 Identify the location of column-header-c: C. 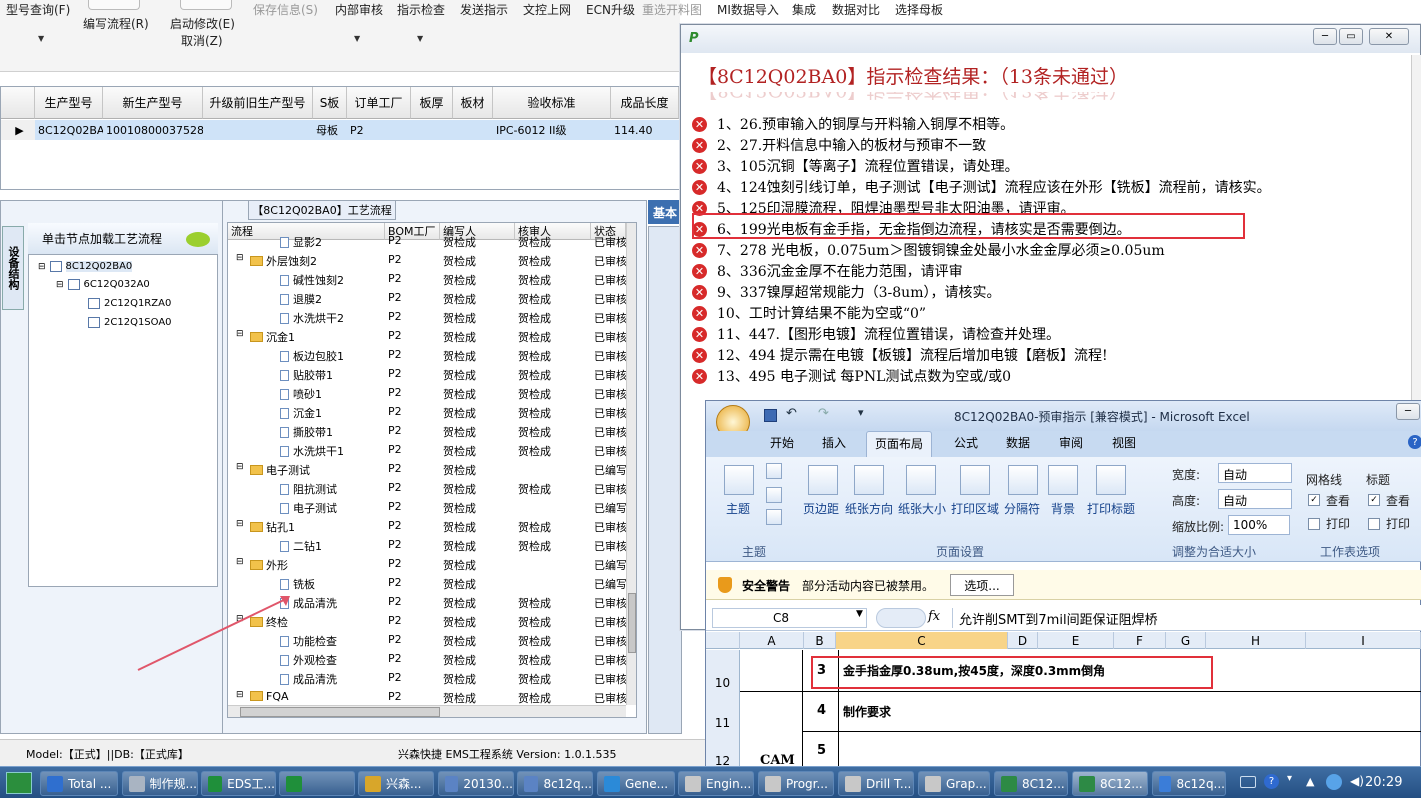
(922, 640).